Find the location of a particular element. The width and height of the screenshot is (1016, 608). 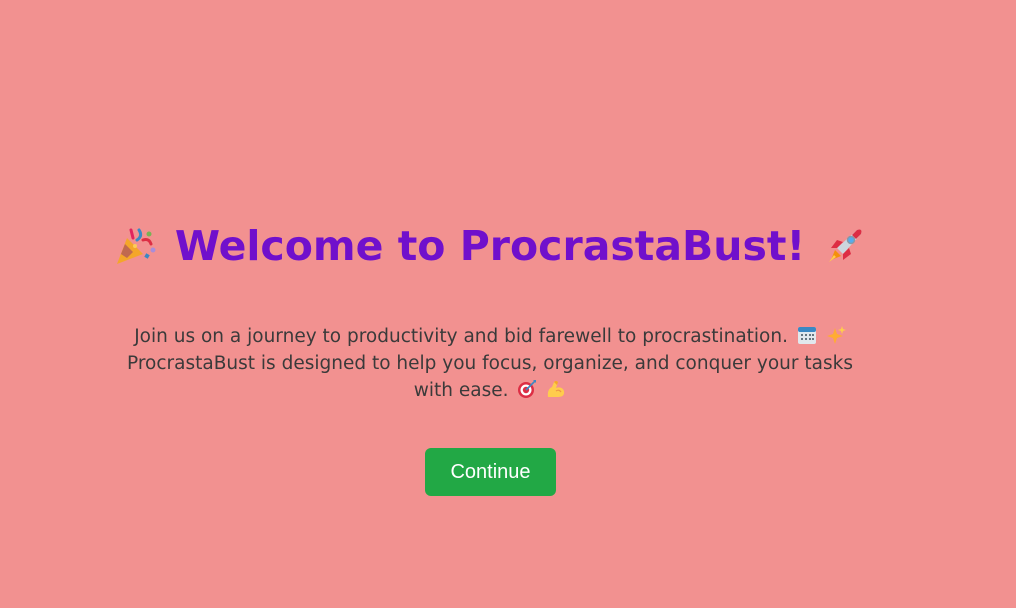

page-title: Welcome to ProcrastaBust! is located at coordinates (490, 246).